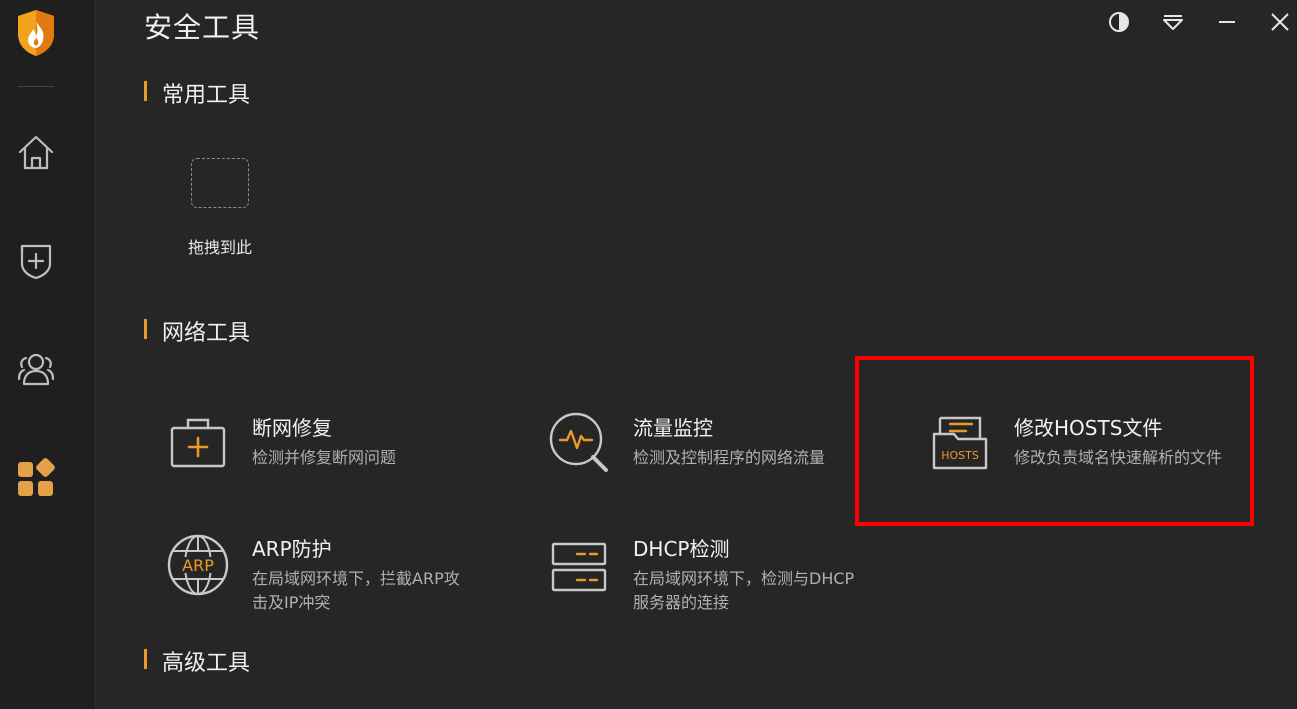 The image size is (1297, 709). What do you see at coordinates (206, 95) in the screenshot?
I see `section-title: 常用工具` at bounding box center [206, 95].